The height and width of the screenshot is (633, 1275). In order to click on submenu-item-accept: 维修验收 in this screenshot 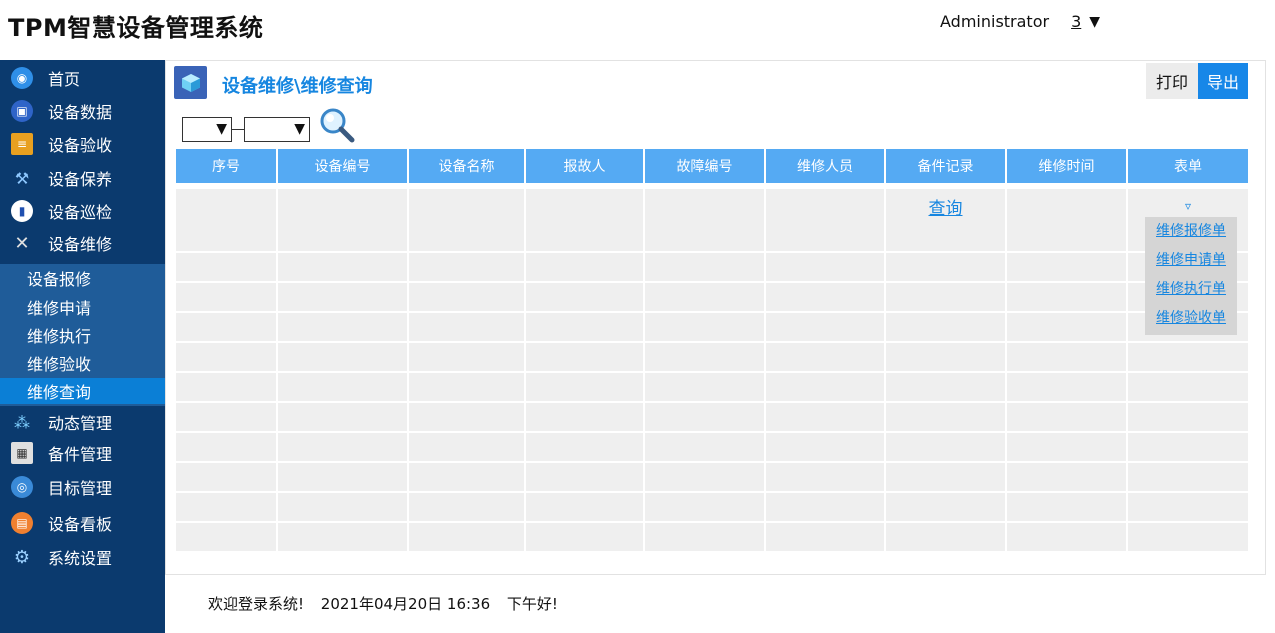, I will do `click(82, 363)`.